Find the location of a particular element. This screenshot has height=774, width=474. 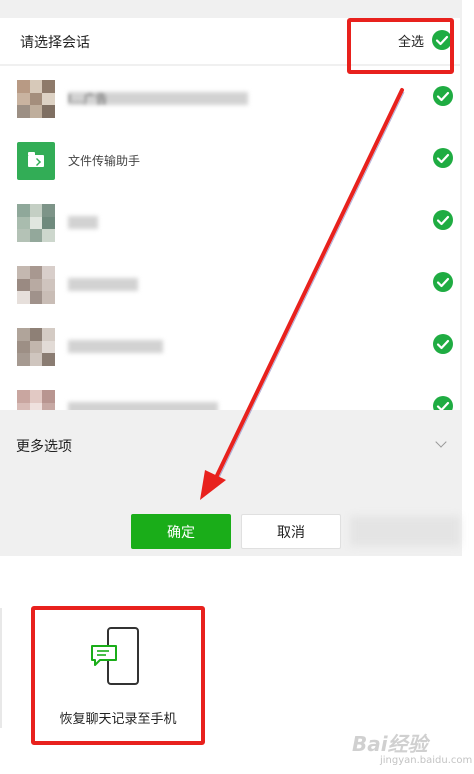

watermark-brand: Bai经验 is located at coordinates (390, 744).